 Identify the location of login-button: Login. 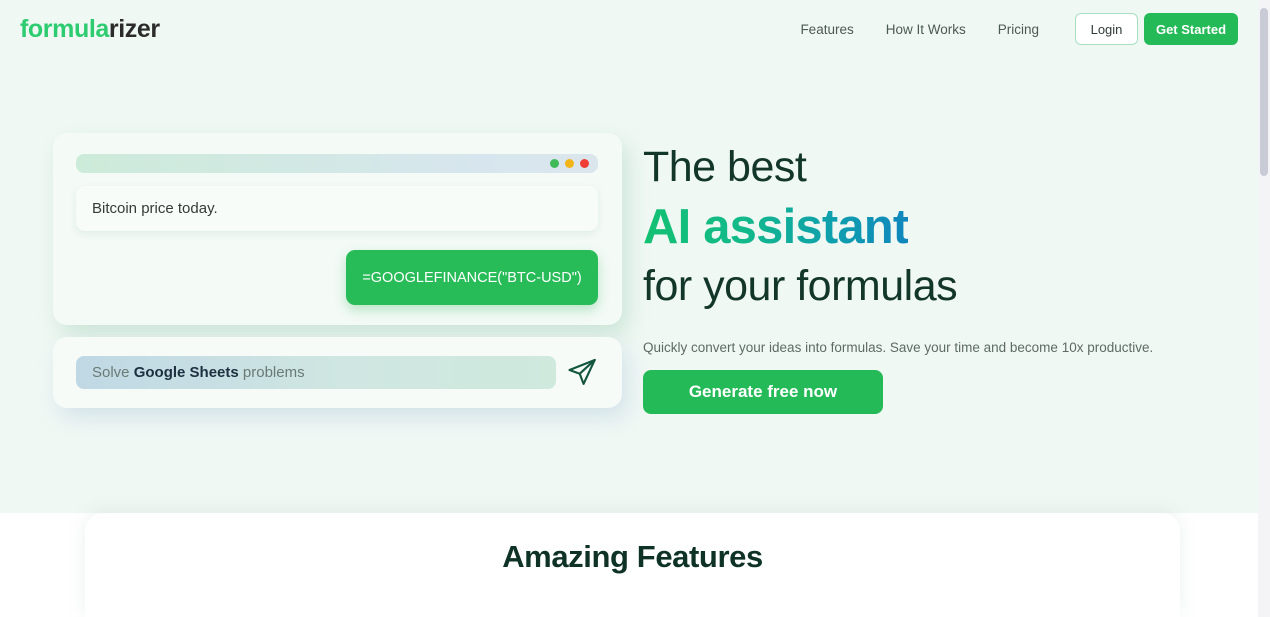
(1106, 29).